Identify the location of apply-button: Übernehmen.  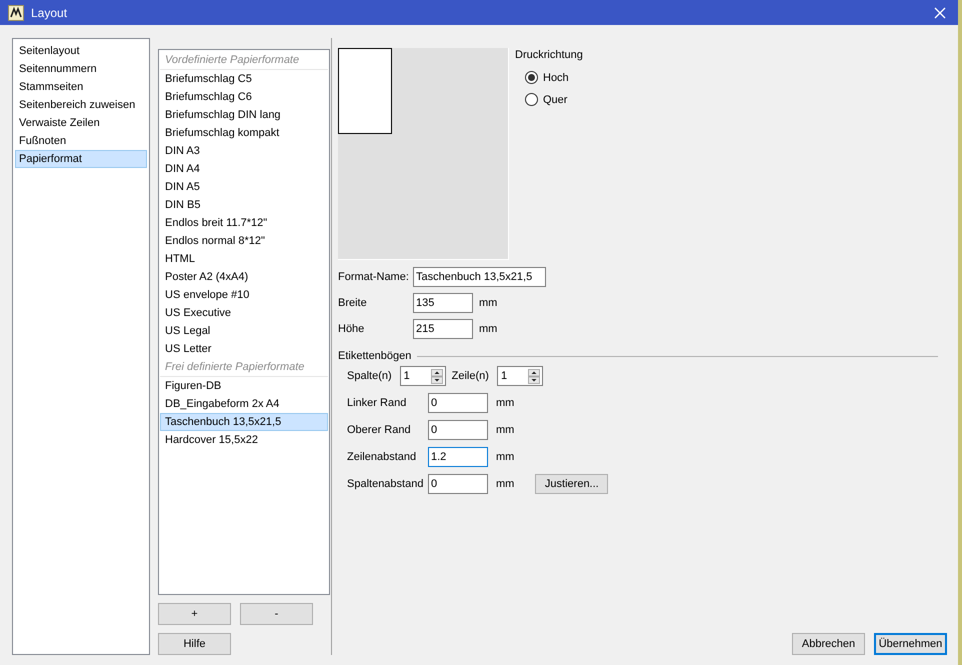
(910, 644).